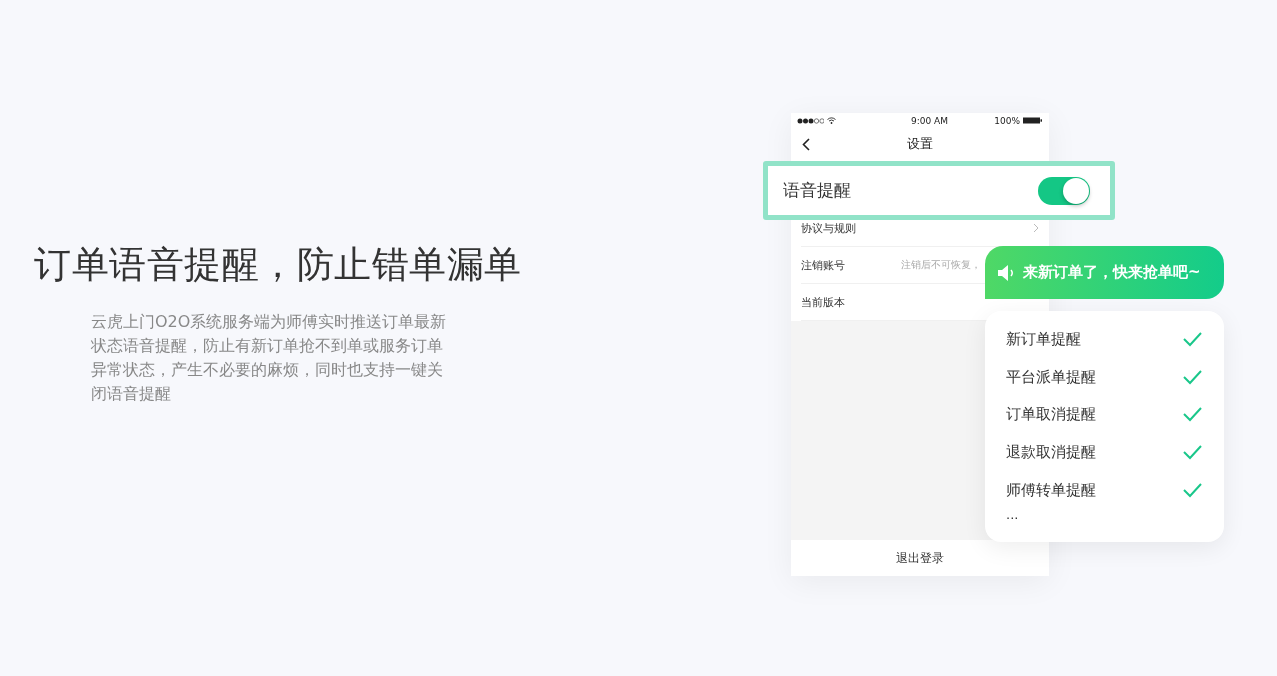  Describe the element at coordinates (1051, 490) in the screenshot. I see `reminder-label: 师傅转单提醒` at that location.